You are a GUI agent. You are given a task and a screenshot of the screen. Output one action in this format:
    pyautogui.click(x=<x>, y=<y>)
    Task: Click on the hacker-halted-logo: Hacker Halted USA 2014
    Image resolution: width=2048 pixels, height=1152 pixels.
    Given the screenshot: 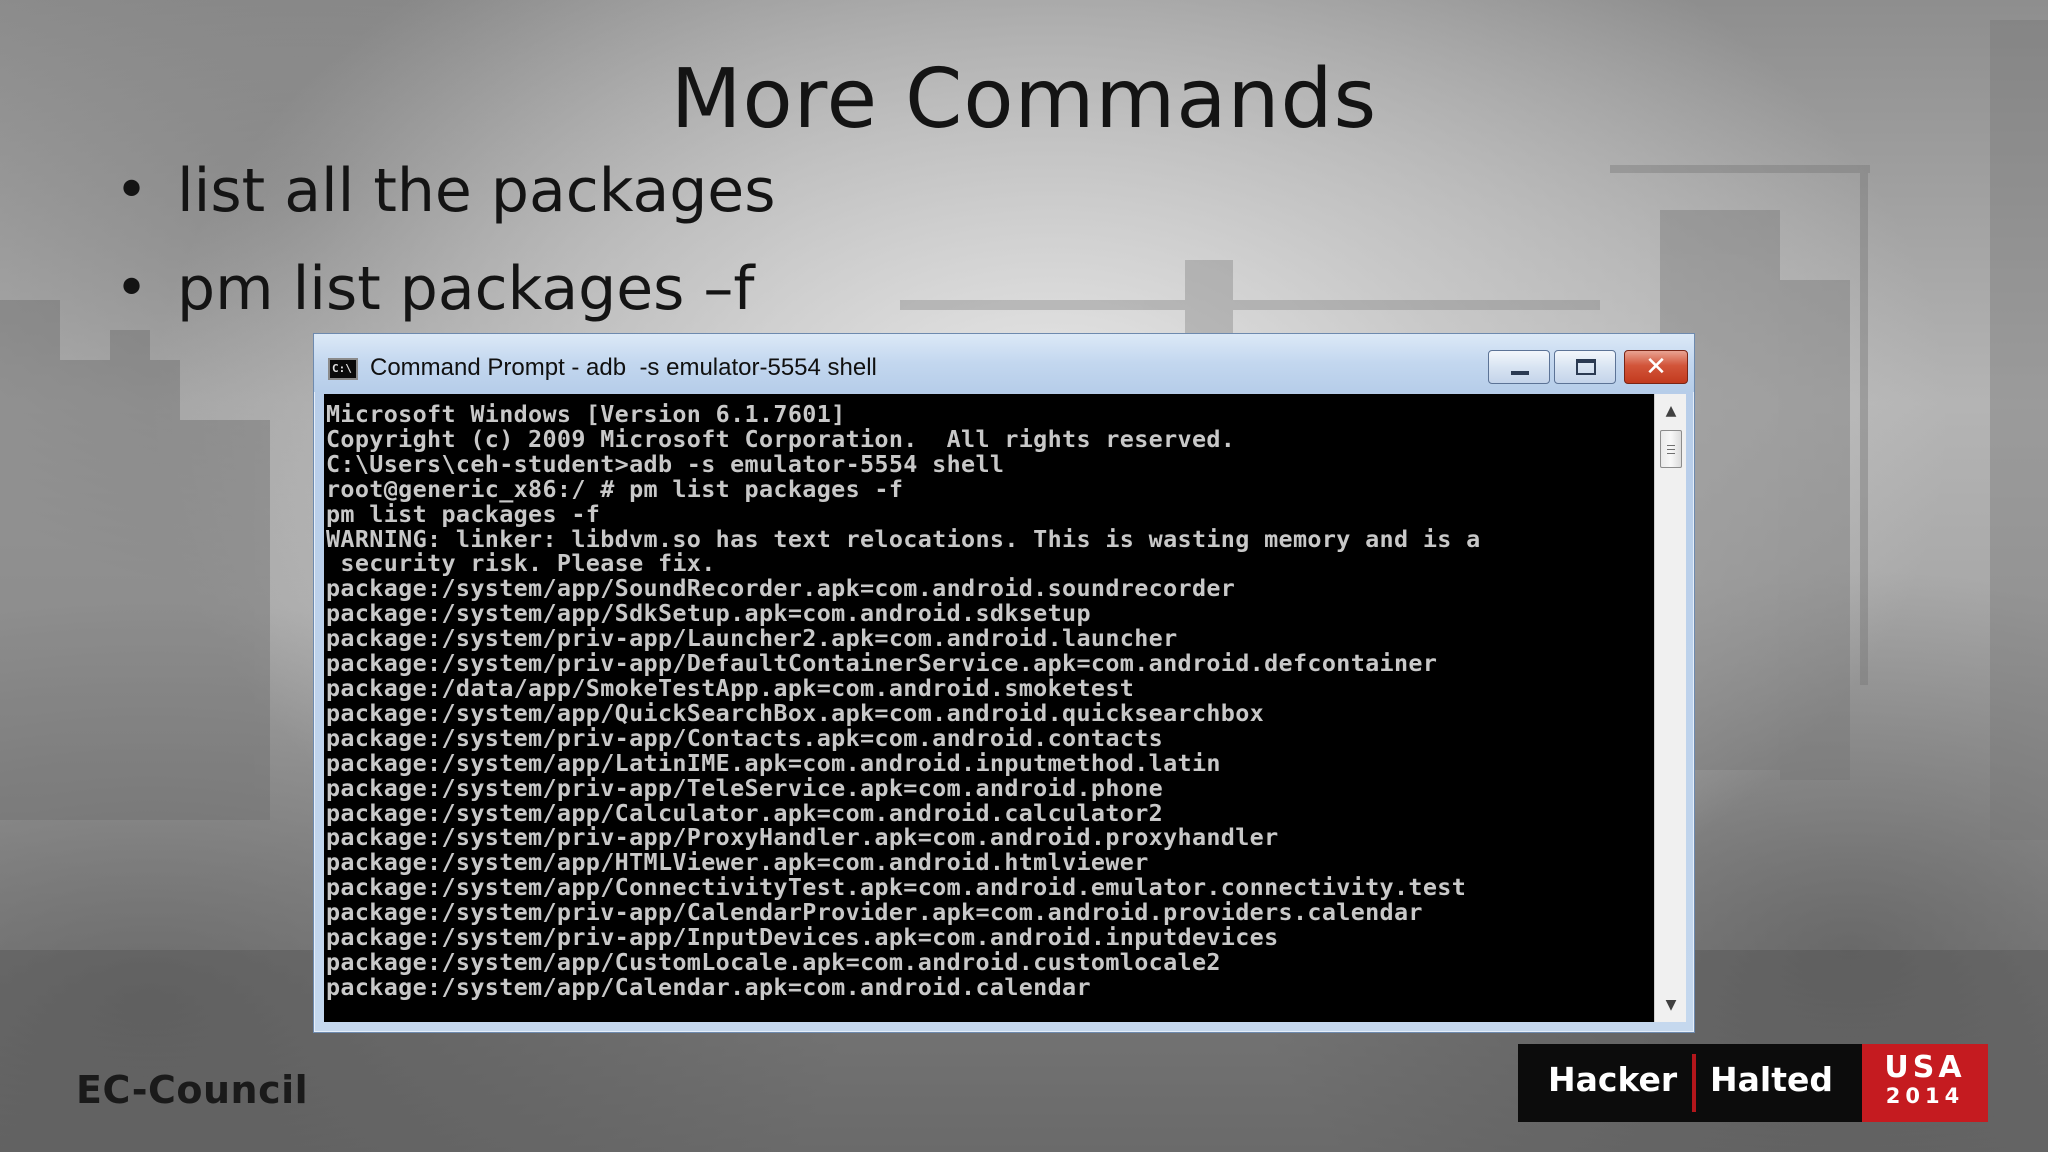 What is the action you would take?
    pyautogui.click(x=1753, y=1083)
    